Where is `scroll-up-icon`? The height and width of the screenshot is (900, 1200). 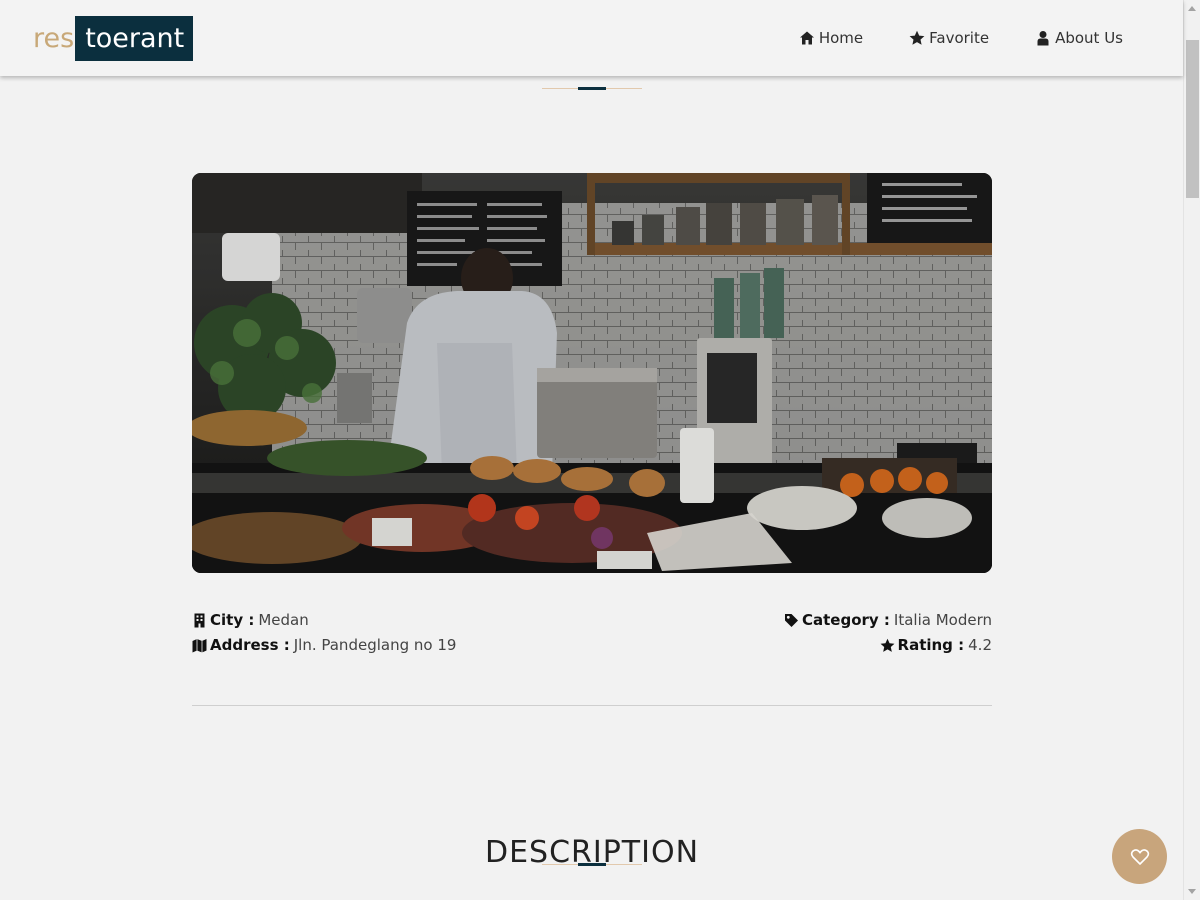 scroll-up-icon is located at coordinates (1192, 8).